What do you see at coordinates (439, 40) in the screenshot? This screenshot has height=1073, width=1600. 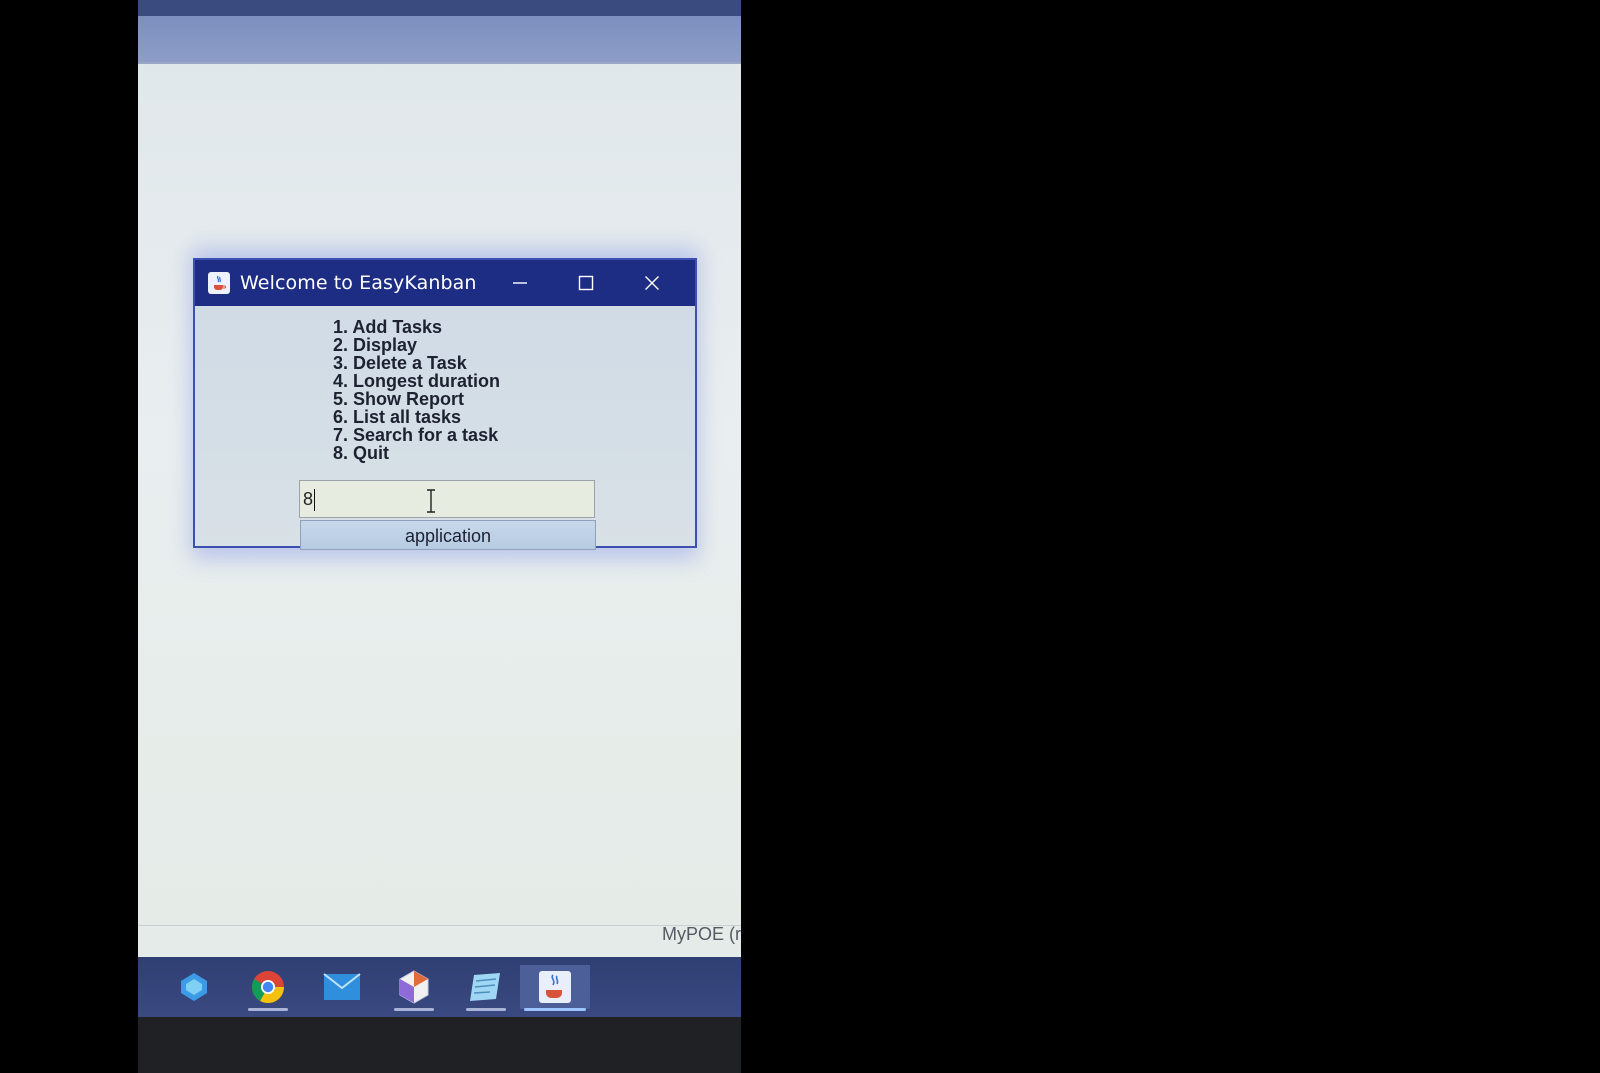 I see `document-toolbar-band` at bounding box center [439, 40].